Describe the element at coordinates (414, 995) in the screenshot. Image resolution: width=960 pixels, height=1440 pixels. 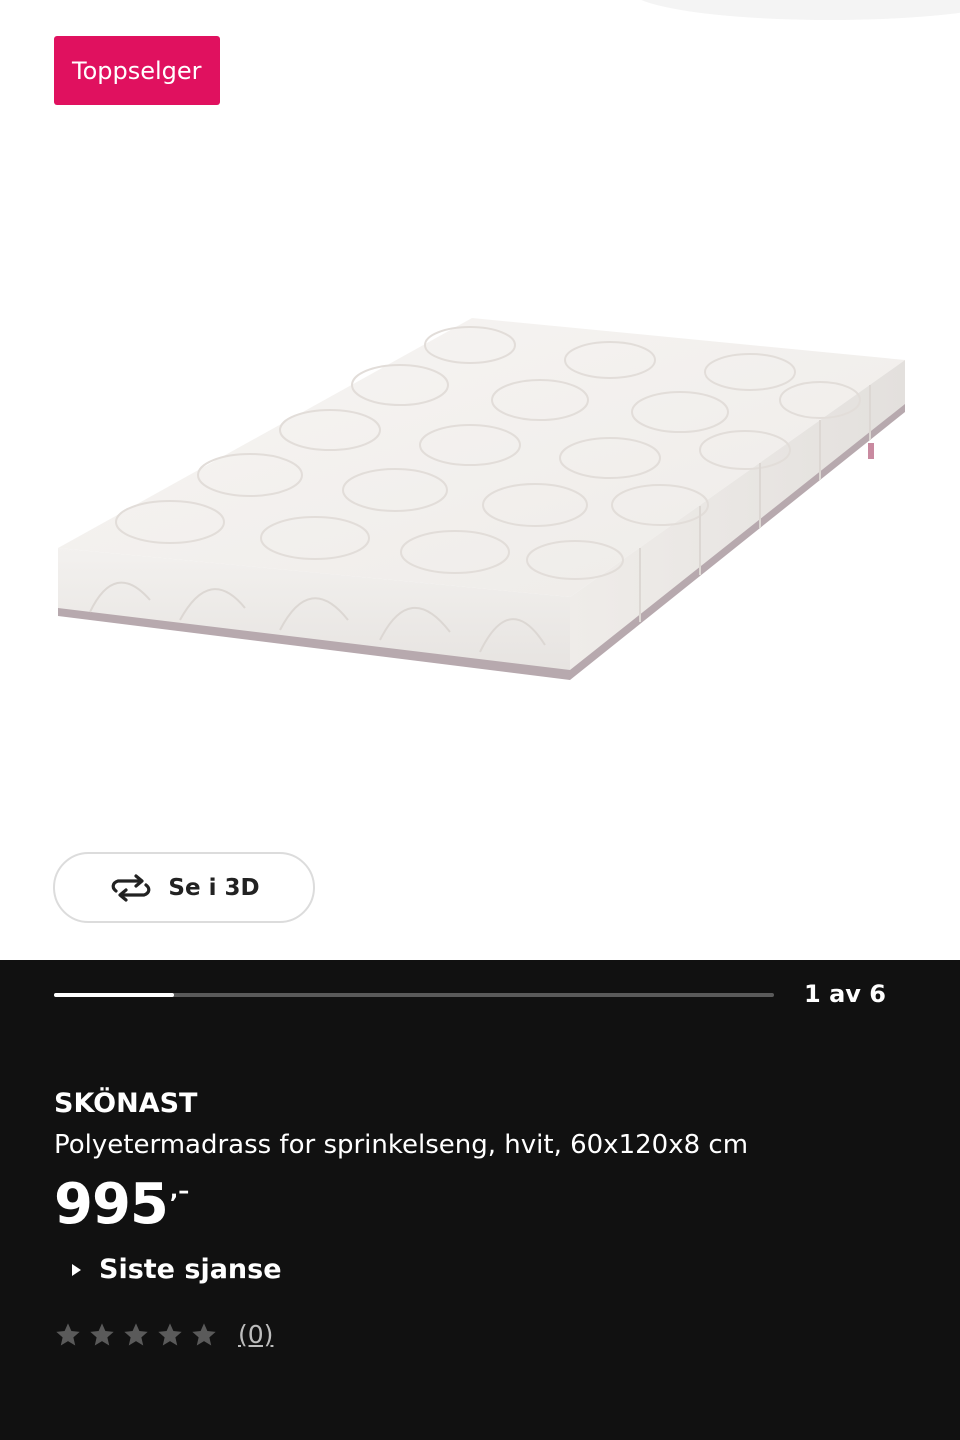
I see `gallery-progress-bar` at that location.